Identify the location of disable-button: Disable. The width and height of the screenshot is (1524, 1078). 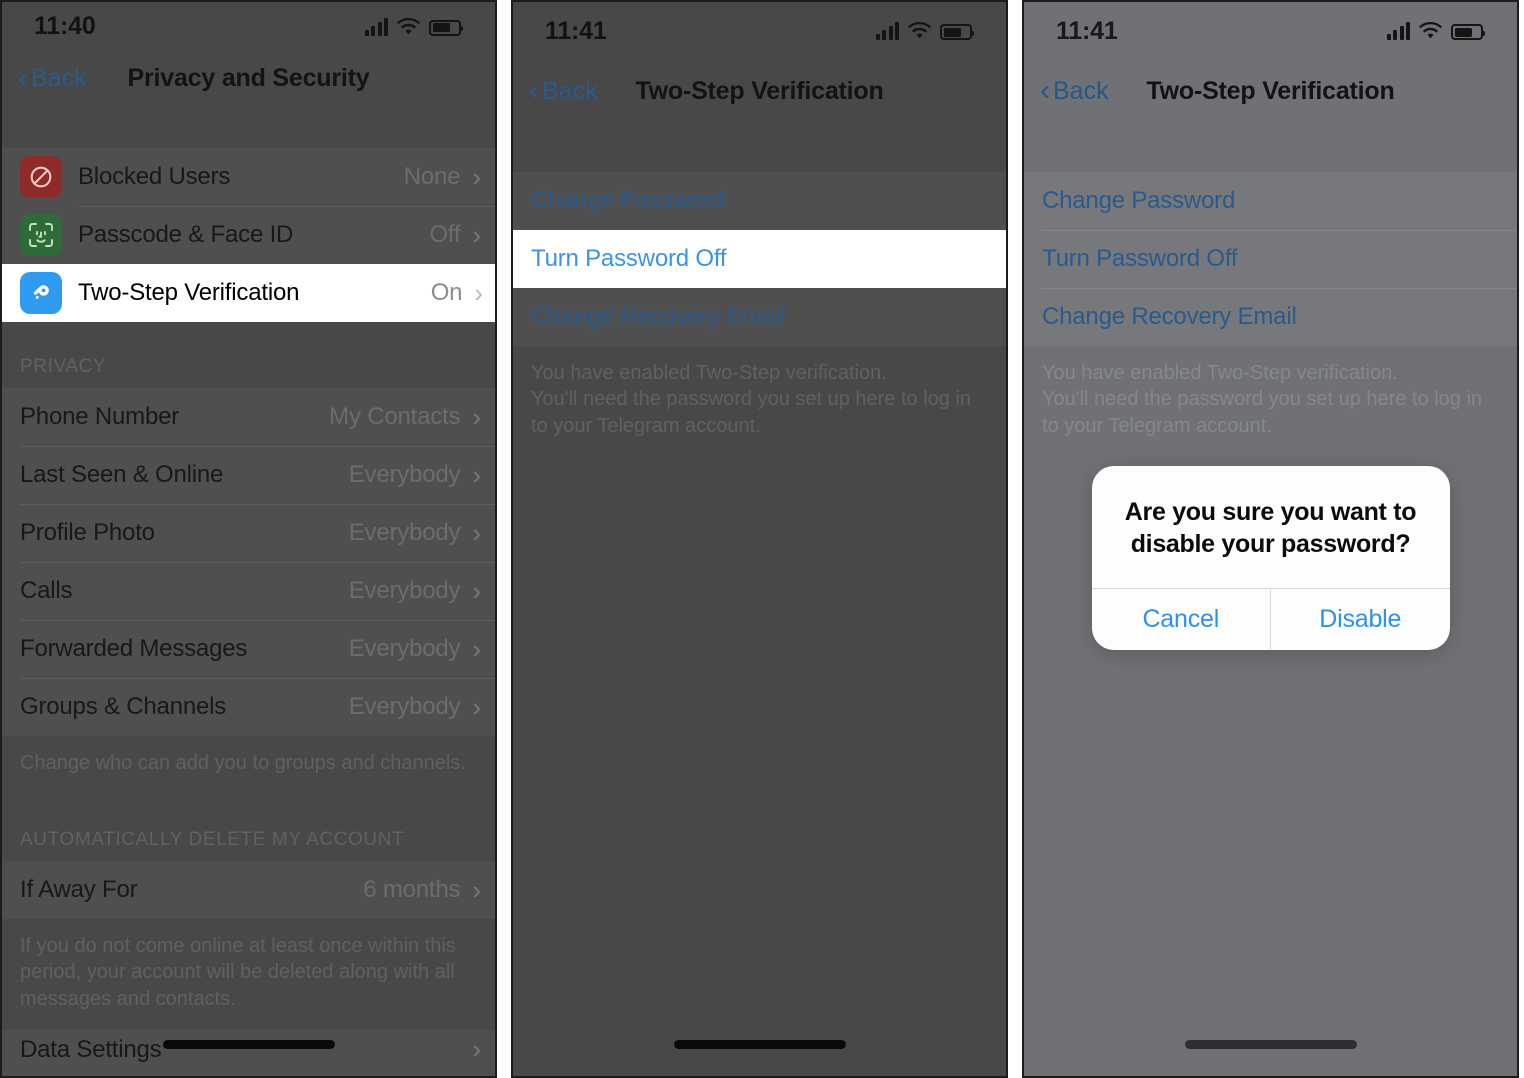
(1360, 619).